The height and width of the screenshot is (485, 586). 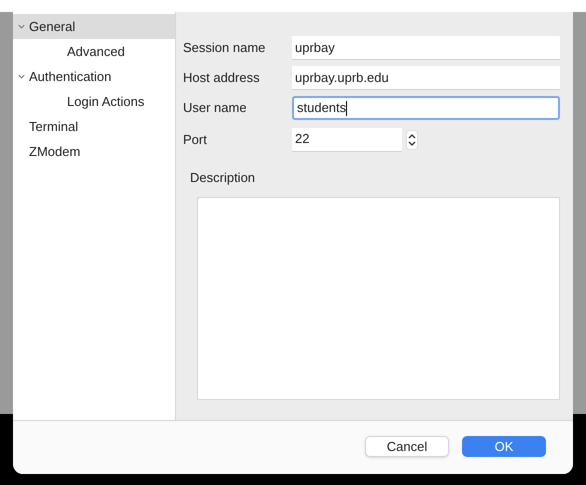 What do you see at coordinates (223, 178) in the screenshot?
I see `field-label: Description` at bounding box center [223, 178].